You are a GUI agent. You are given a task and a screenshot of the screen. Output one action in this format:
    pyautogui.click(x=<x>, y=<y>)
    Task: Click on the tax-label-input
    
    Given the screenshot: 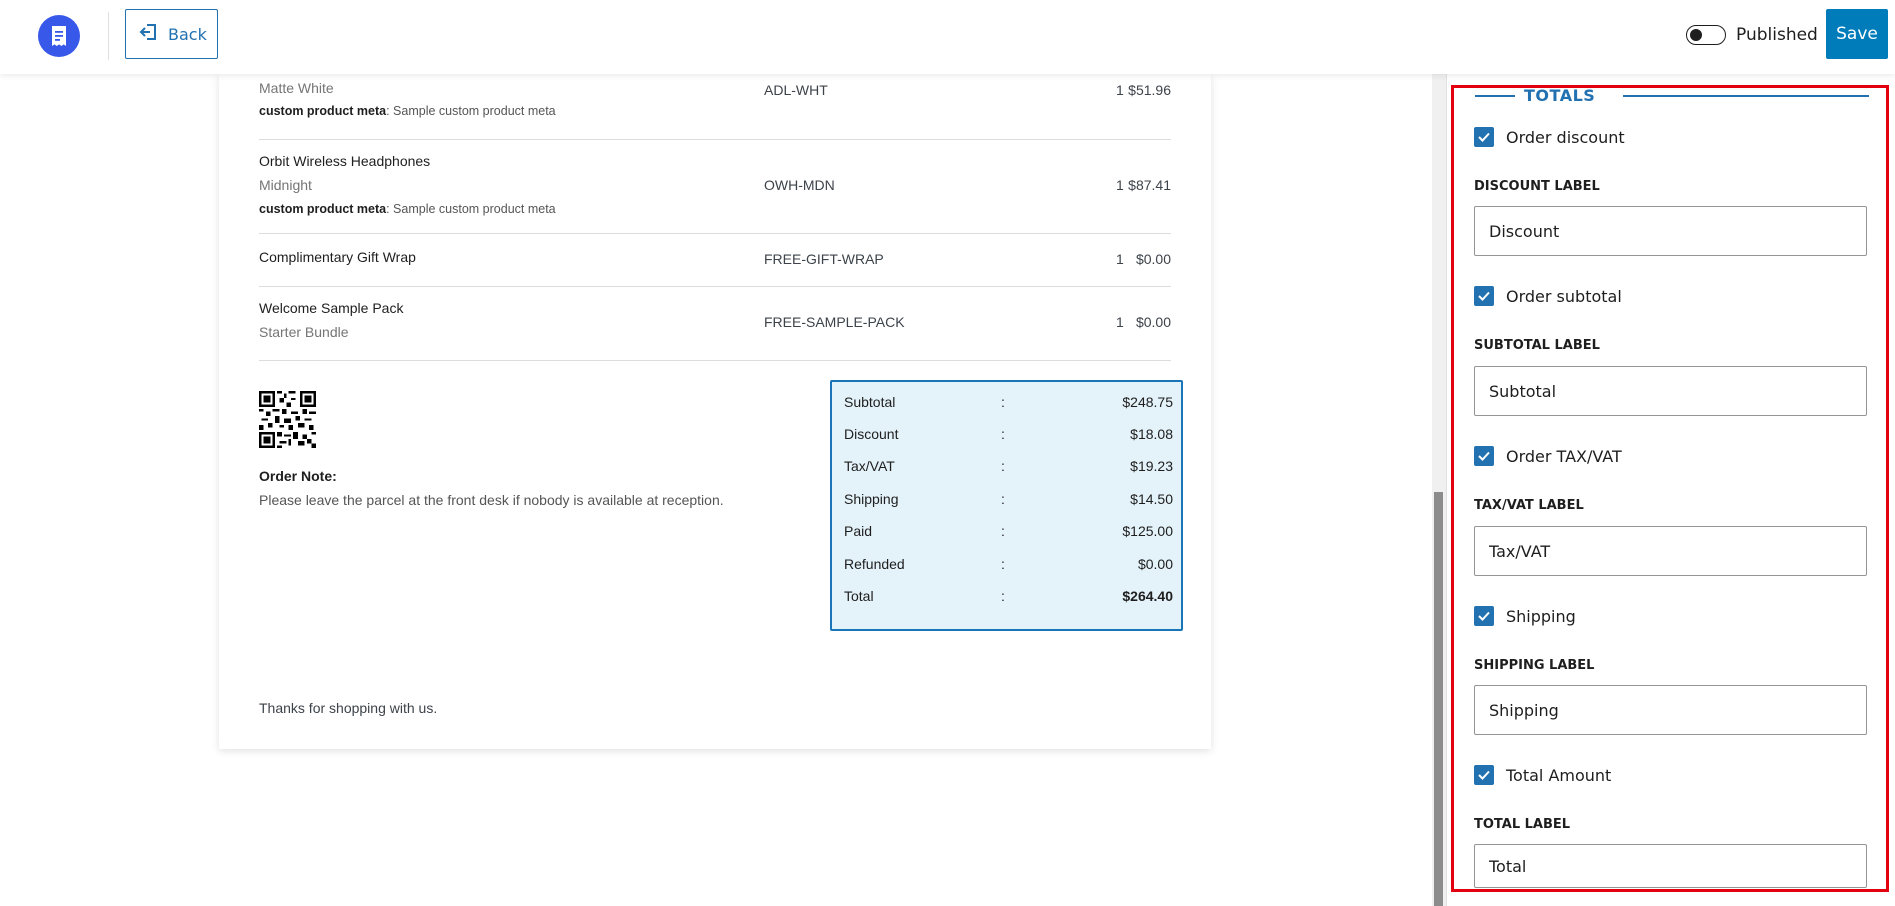 What is the action you would take?
    pyautogui.click(x=1670, y=551)
    